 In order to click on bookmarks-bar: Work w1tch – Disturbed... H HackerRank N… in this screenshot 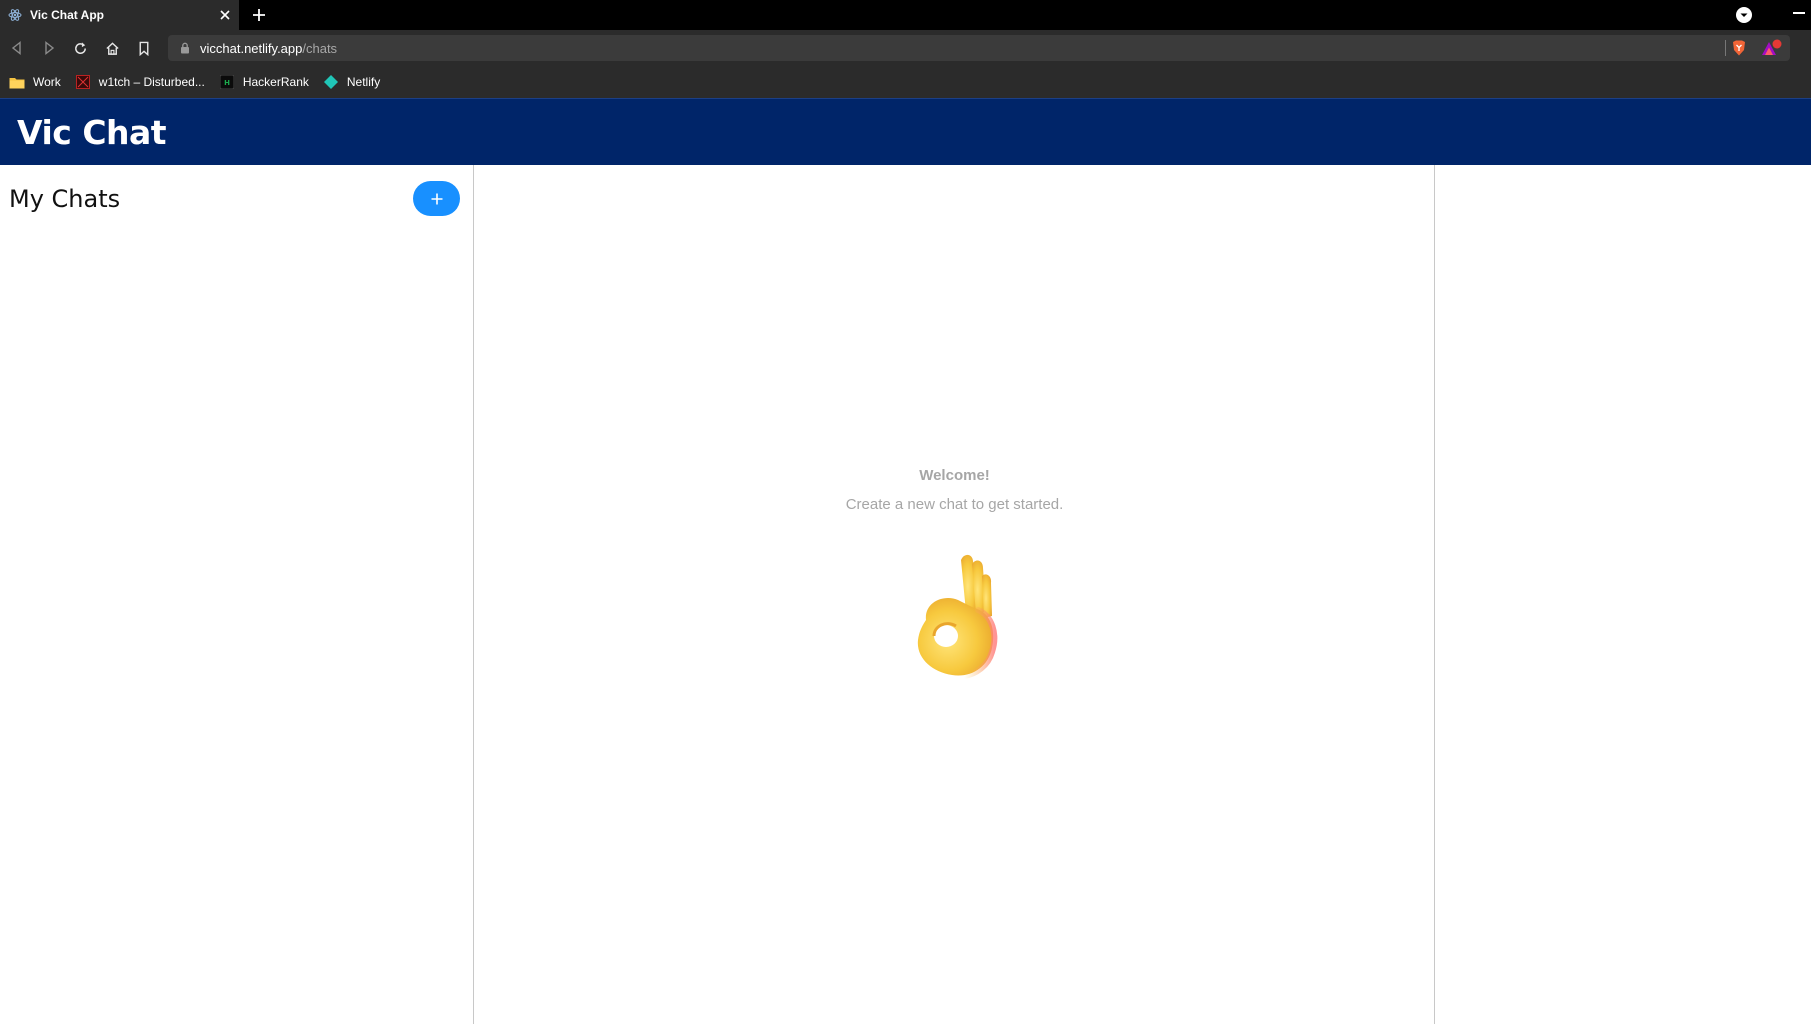, I will do `click(905, 82)`.